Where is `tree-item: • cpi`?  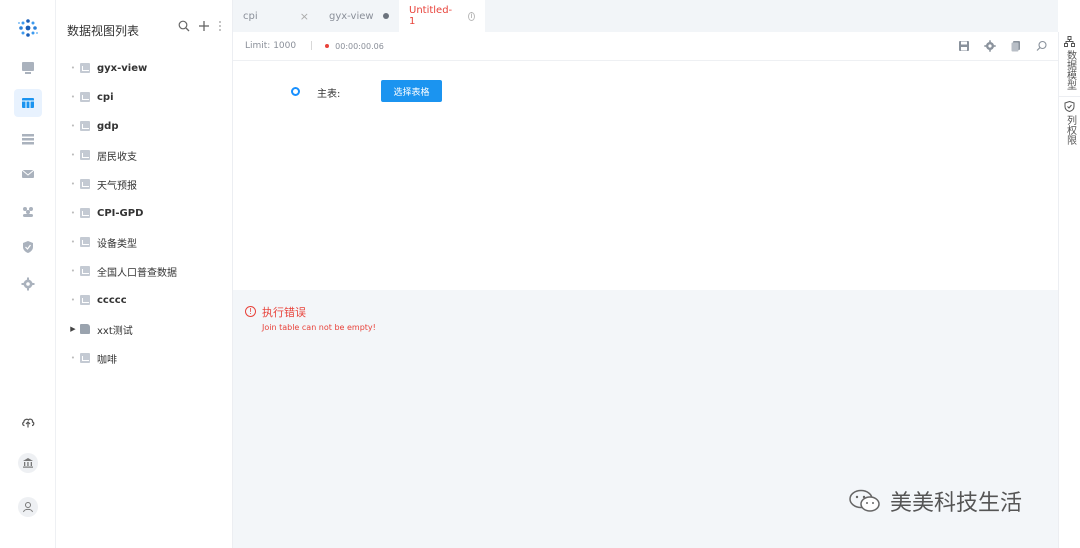
tree-item: • cpi is located at coordinates (90, 97).